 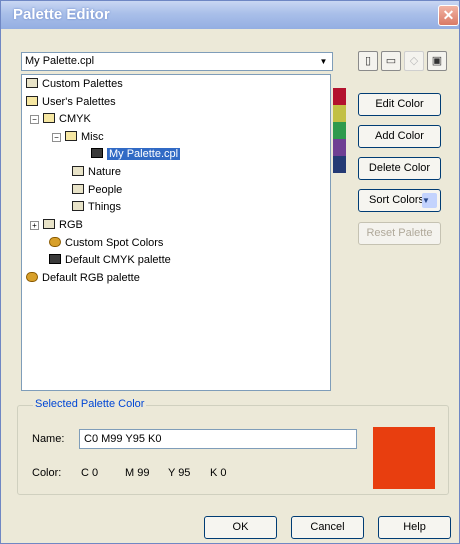 What do you see at coordinates (90, 473) in the screenshot?
I see `cyan-value: C 0` at bounding box center [90, 473].